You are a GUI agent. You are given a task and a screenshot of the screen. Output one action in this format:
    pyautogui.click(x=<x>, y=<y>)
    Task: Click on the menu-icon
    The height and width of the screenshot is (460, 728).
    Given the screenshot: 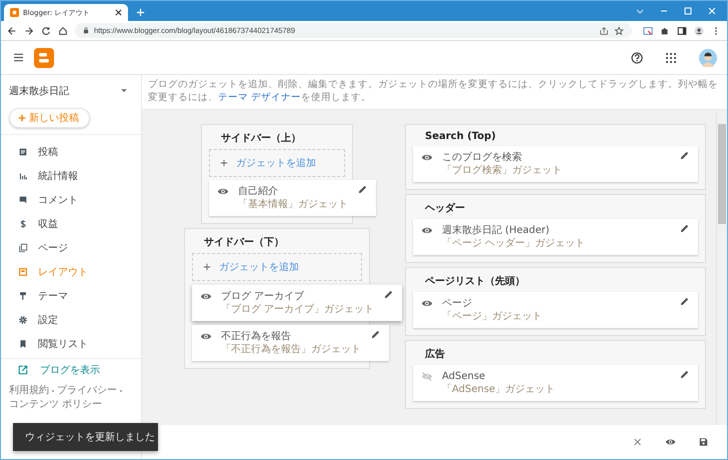 What is the action you would take?
    pyautogui.click(x=18, y=57)
    